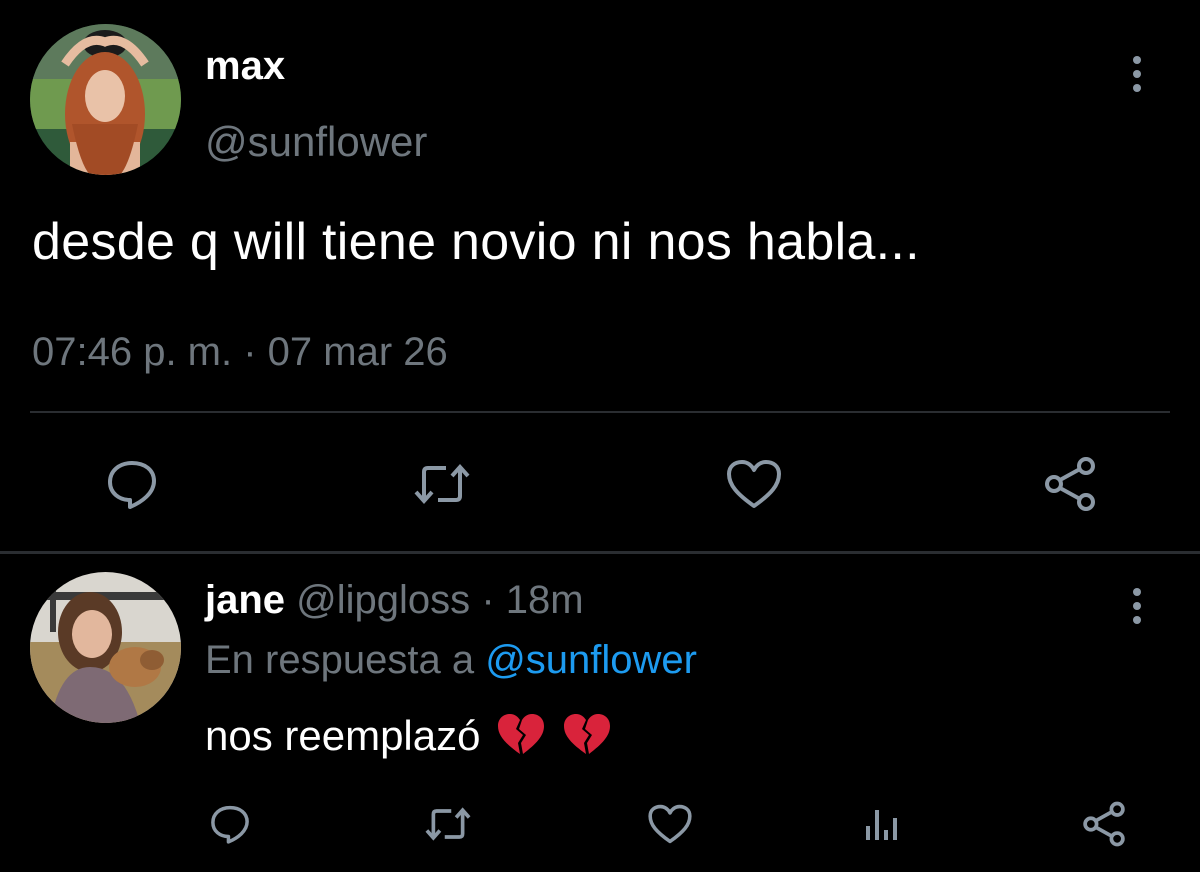 The image size is (1200, 872). Describe the element at coordinates (591, 660) in the screenshot. I see `reply-context-mention: @sunflower` at that location.